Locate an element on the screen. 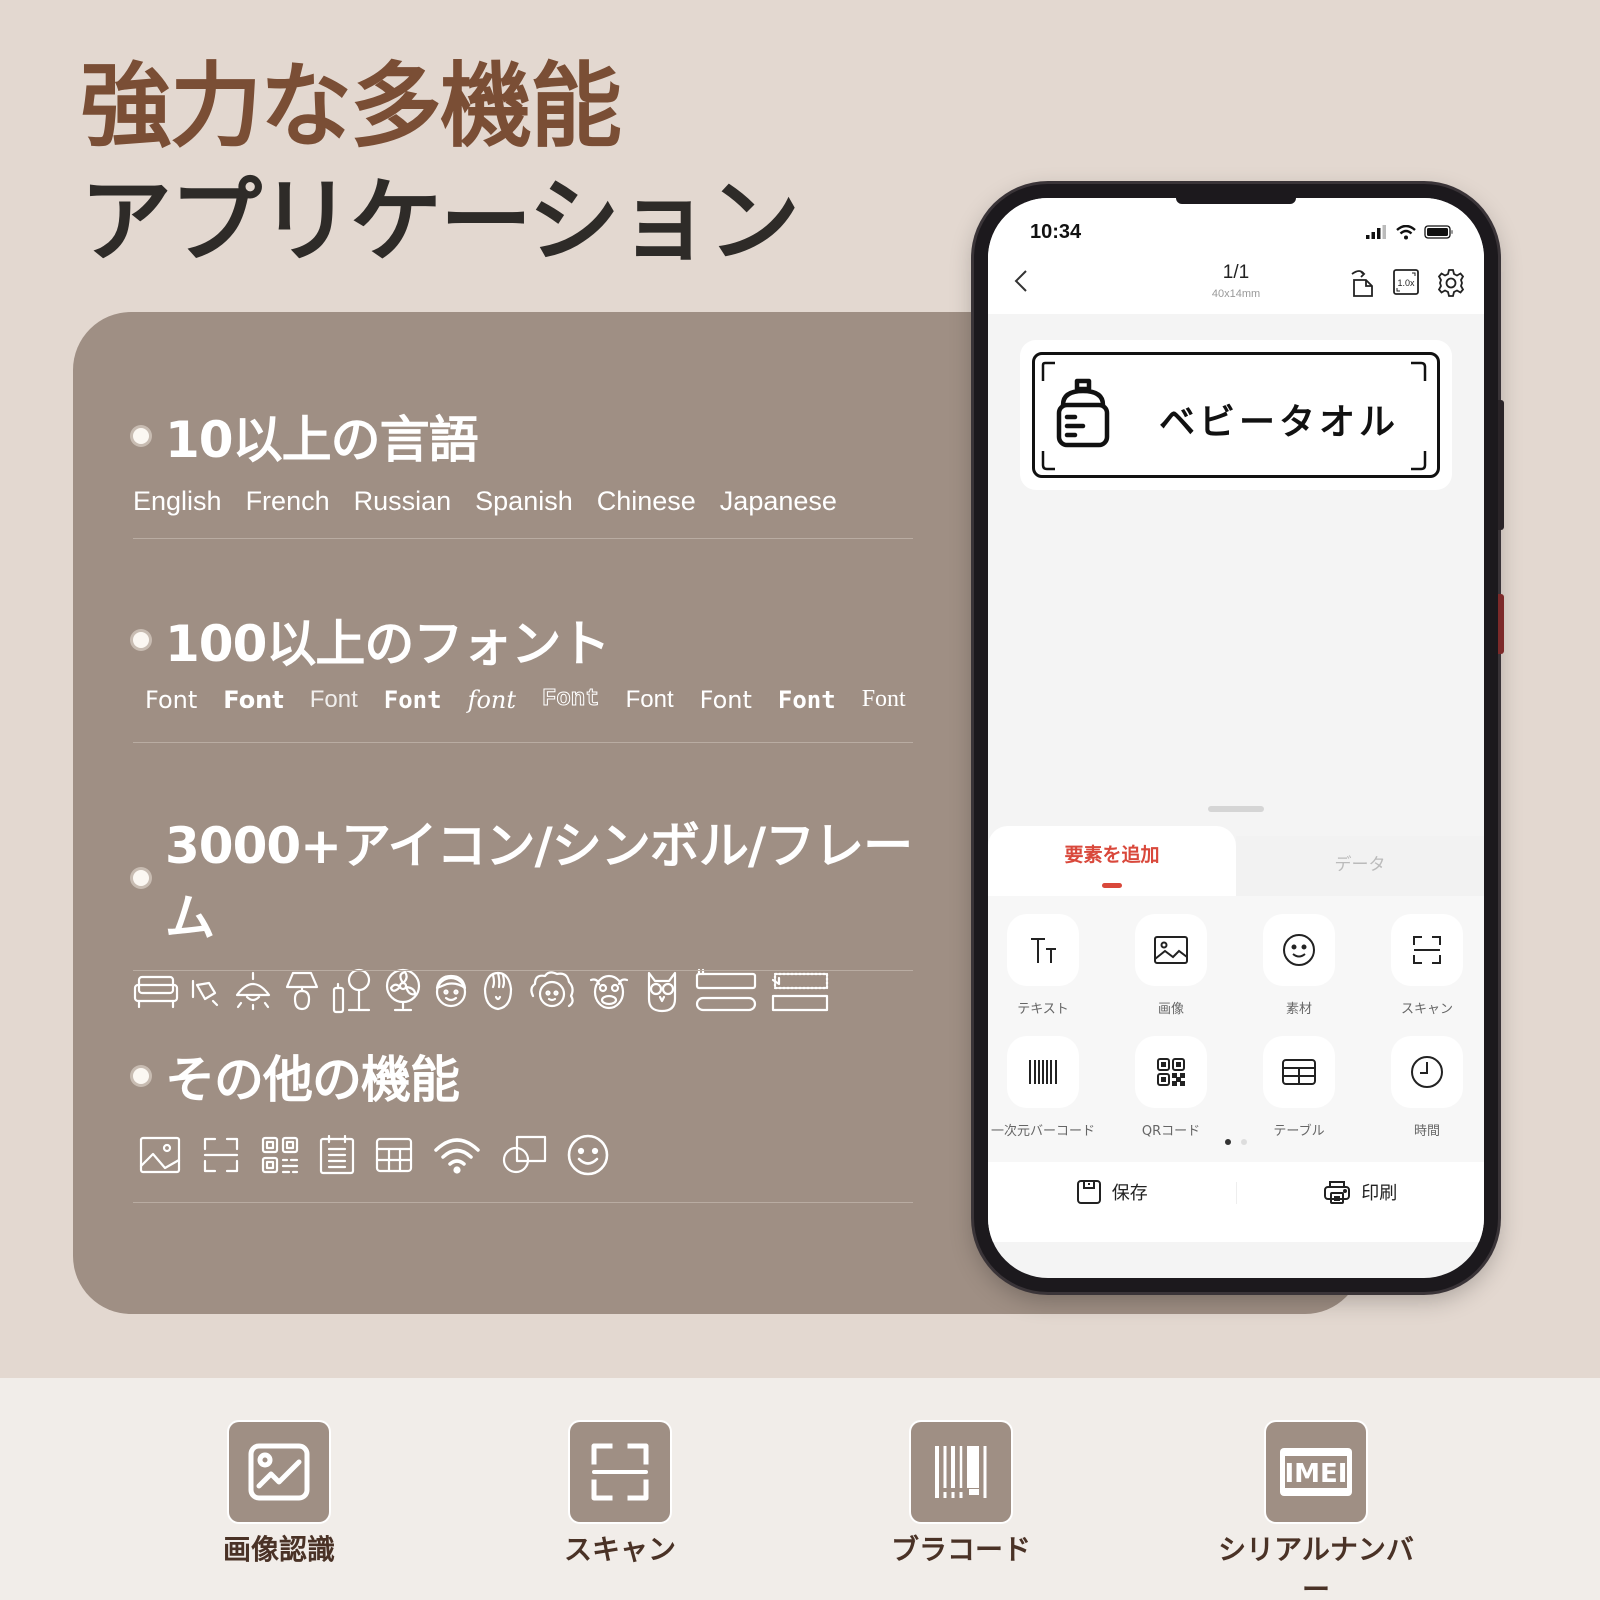 The width and height of the screenshot is (1600, 1600). language-item: Japanese is located at coordinates (778, 501).